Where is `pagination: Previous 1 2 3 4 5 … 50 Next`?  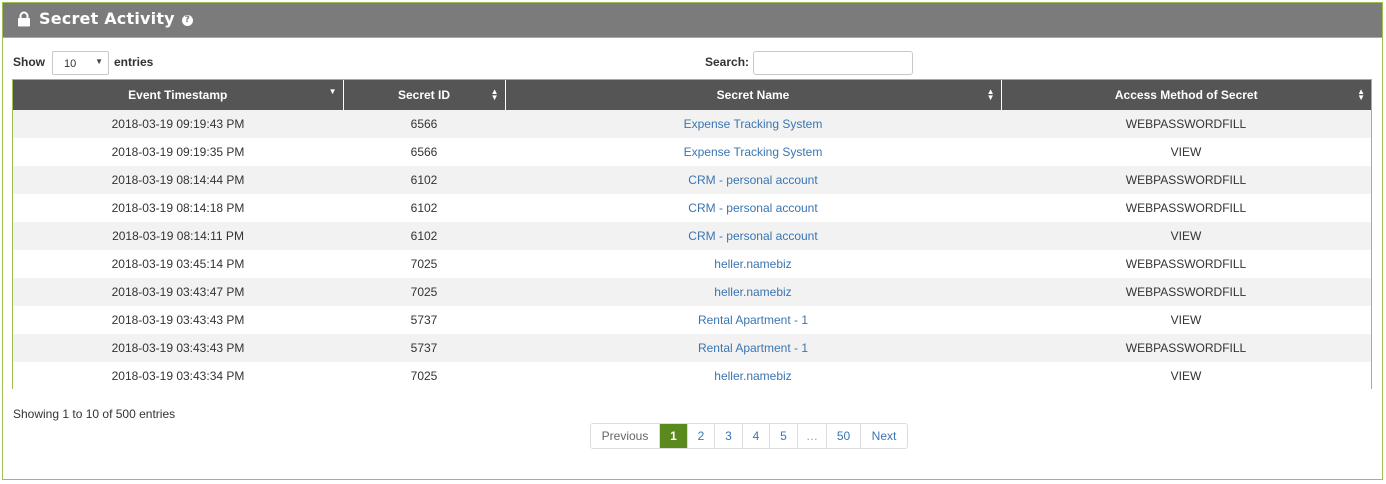 pagination: Previous 1 2 3 4 5 … 50 Next is located at coordinates (749, 436).